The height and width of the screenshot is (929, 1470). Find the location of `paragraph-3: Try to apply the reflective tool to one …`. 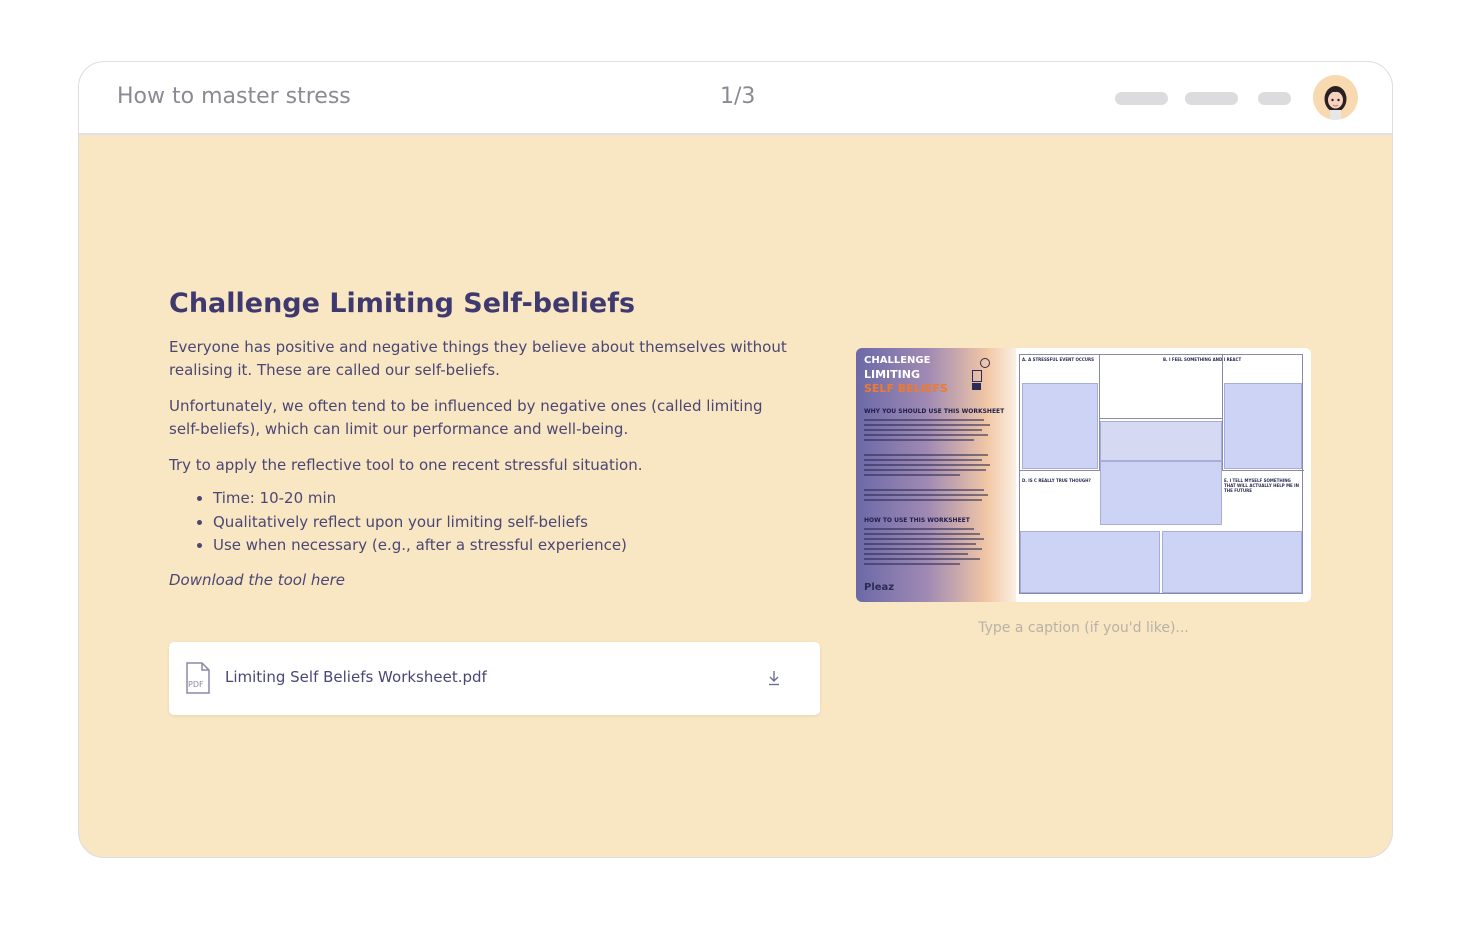

paragraph-3: Try to apply the reflective tool to one … is located at coordinates (406, 465).